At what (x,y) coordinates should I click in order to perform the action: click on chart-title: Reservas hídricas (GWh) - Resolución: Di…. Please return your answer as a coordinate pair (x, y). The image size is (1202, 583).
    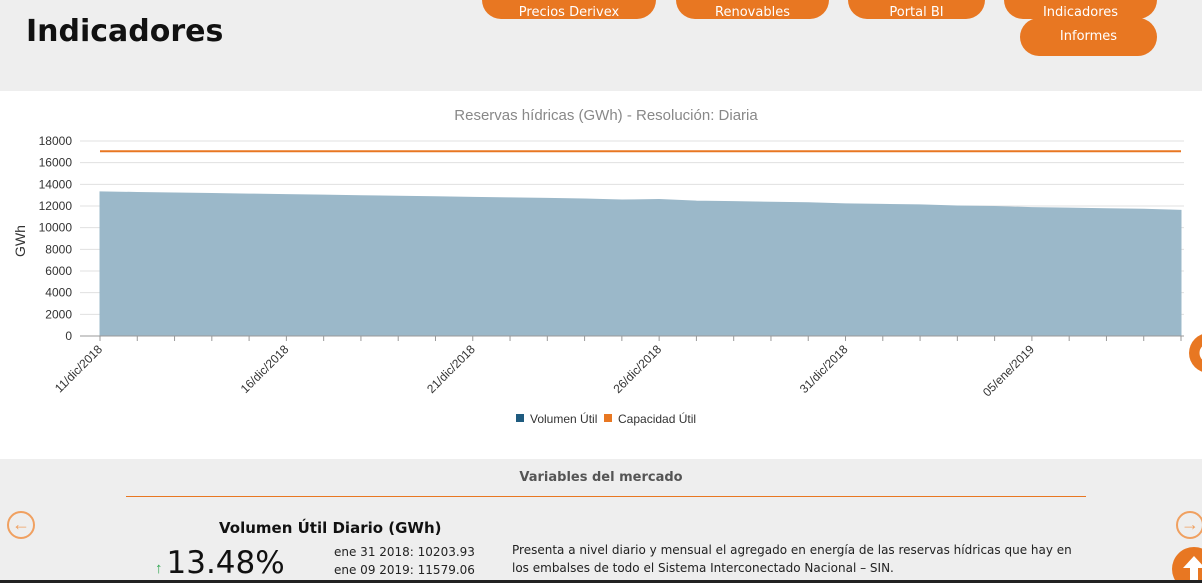
    Looking at the image, I should click on (606, 115).